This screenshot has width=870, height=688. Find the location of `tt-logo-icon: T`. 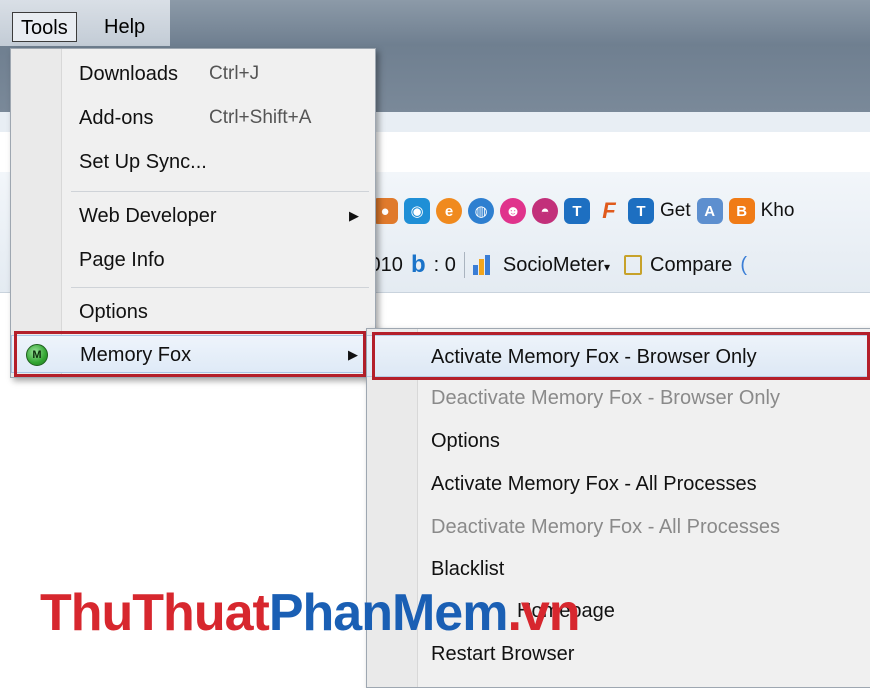

tt-logo-icon: T is located at coordinates (577, 211).